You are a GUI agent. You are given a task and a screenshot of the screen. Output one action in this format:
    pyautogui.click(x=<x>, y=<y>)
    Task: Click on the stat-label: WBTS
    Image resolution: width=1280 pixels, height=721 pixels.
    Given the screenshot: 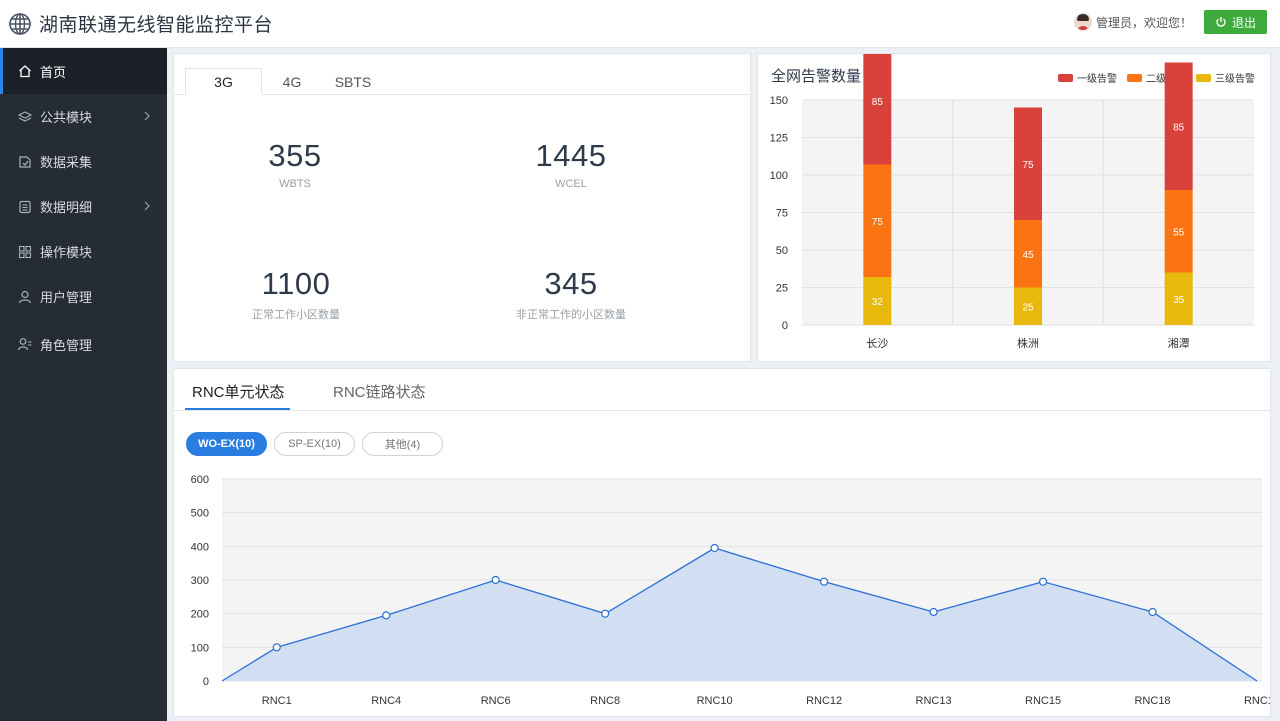 What is the action you would take?
    pyautogui.click(x=295, y=184)
    